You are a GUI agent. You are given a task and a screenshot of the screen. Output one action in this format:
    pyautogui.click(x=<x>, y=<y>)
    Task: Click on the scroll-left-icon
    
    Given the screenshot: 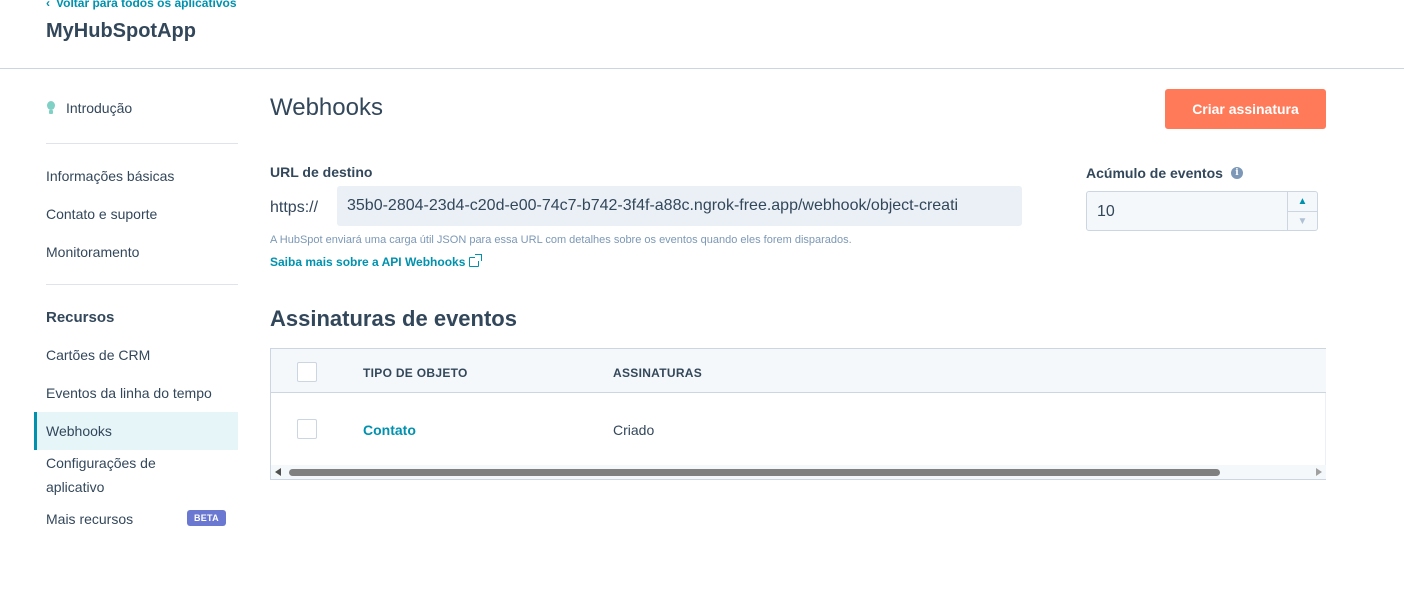 What is the action you would take?
    pyautogui.click(x=278, y=472)
    